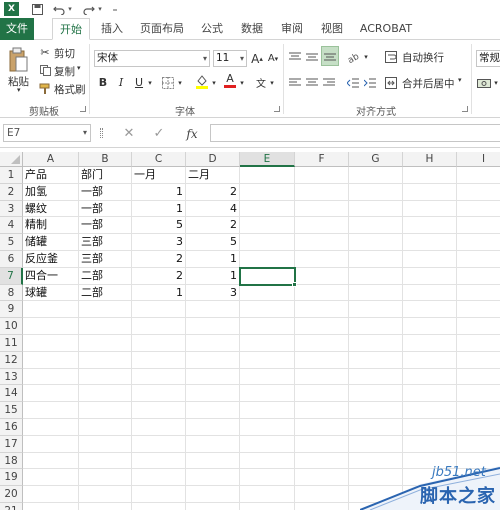 The width and height of the screenshot is (500, 513). What do you see at coordinates (478, 360) in the screenshot?
I see `cell-i12` at bounding box center [478, 360].